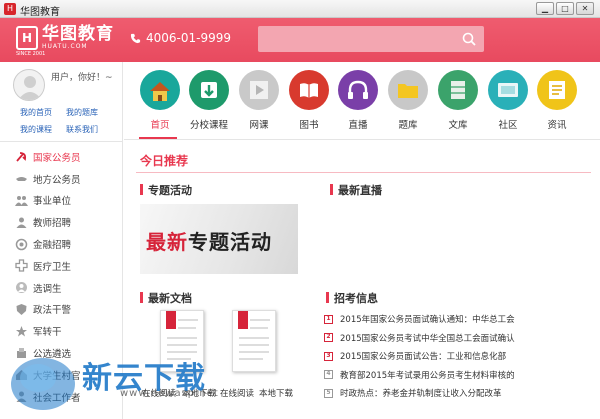  Describe the element at coordinates (358, 125) in the screenshot. I see `tab-label: 直播` at that location.